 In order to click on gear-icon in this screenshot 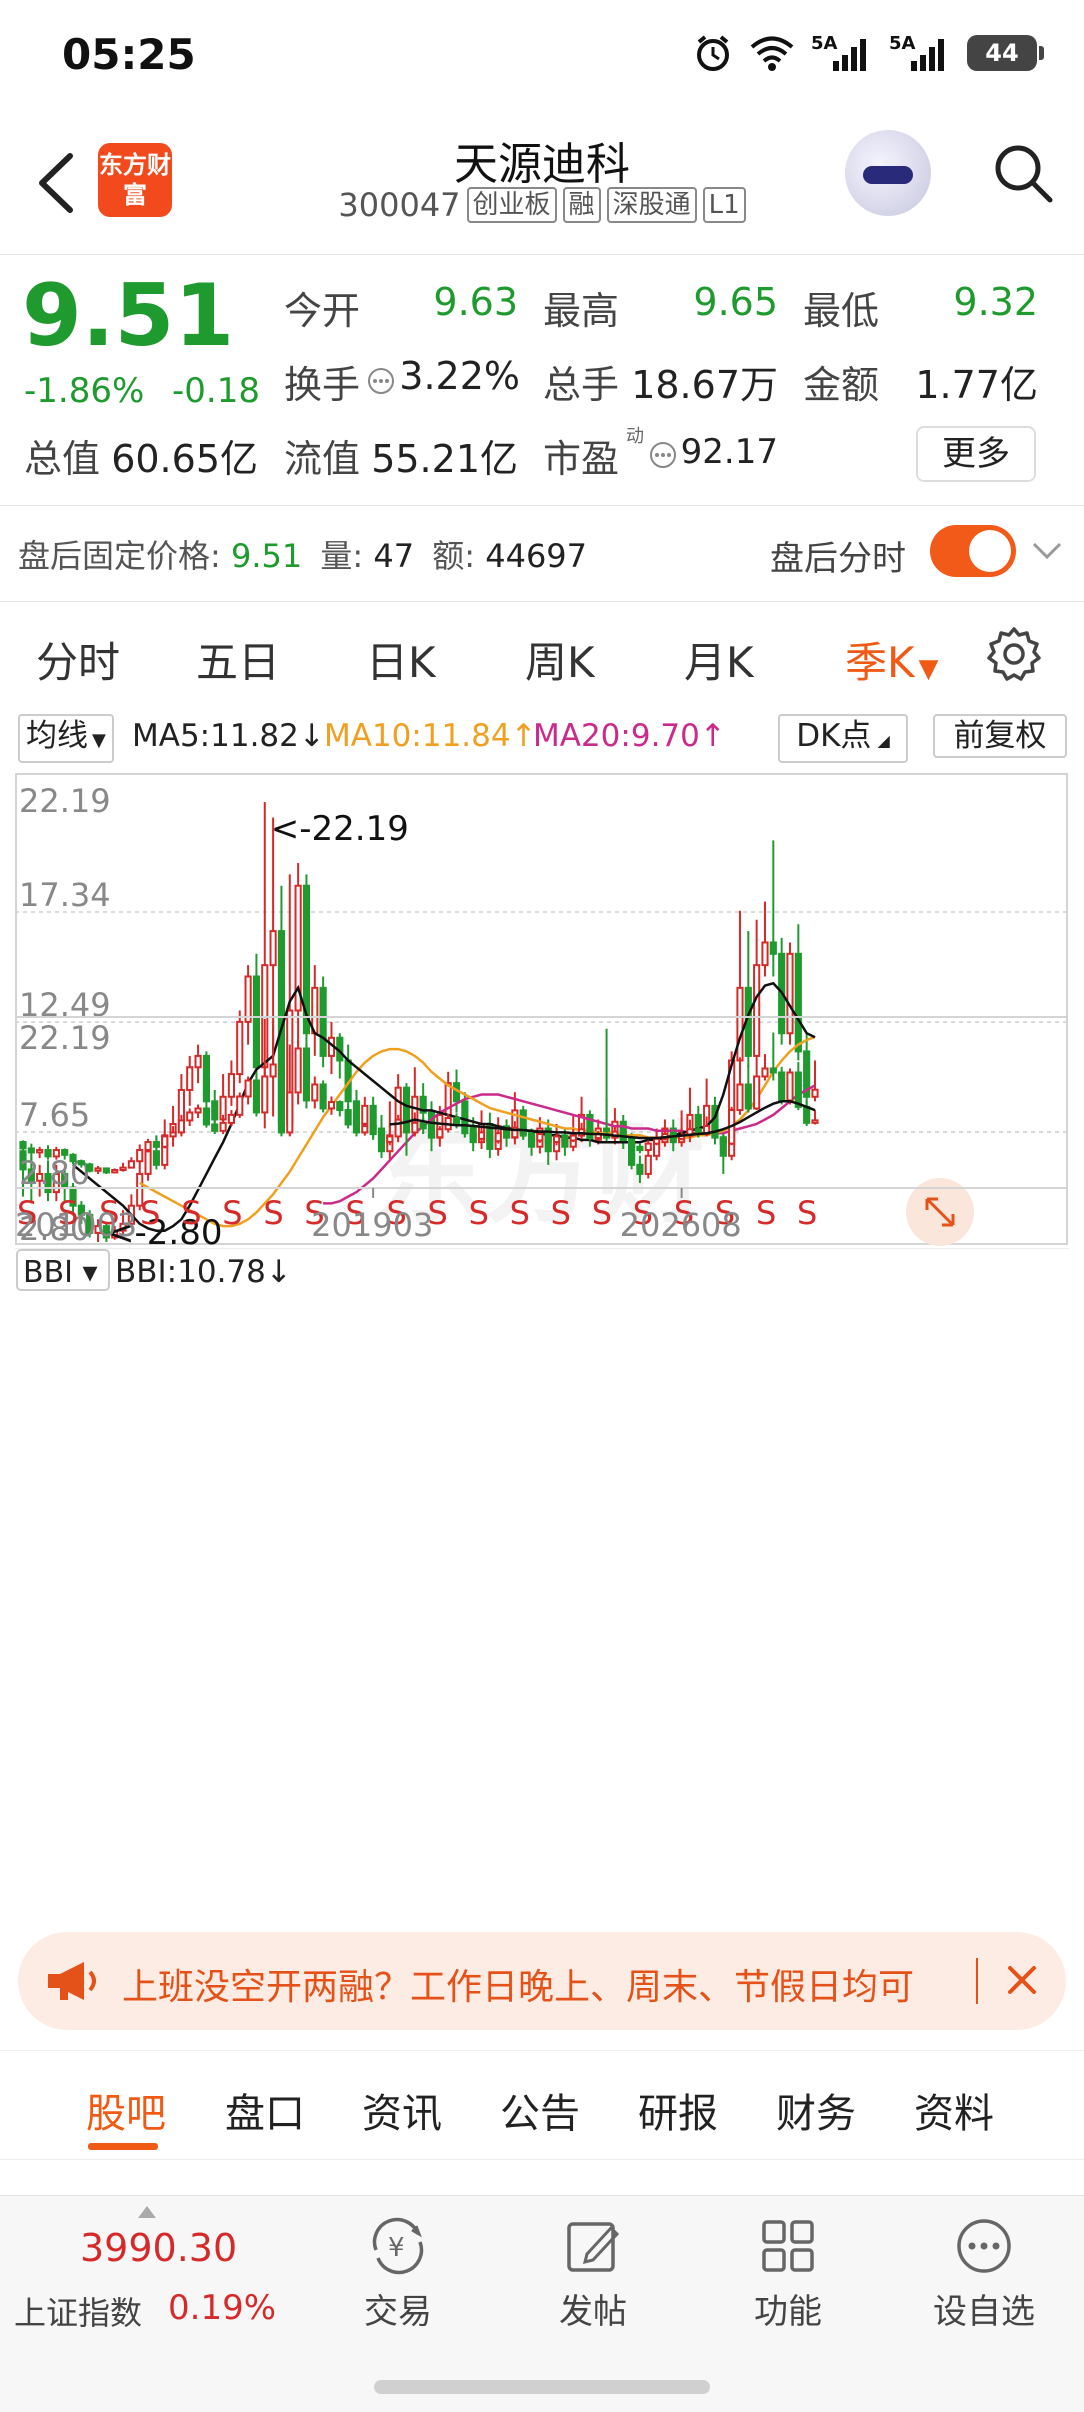, I will do `click(1014, 654)`.